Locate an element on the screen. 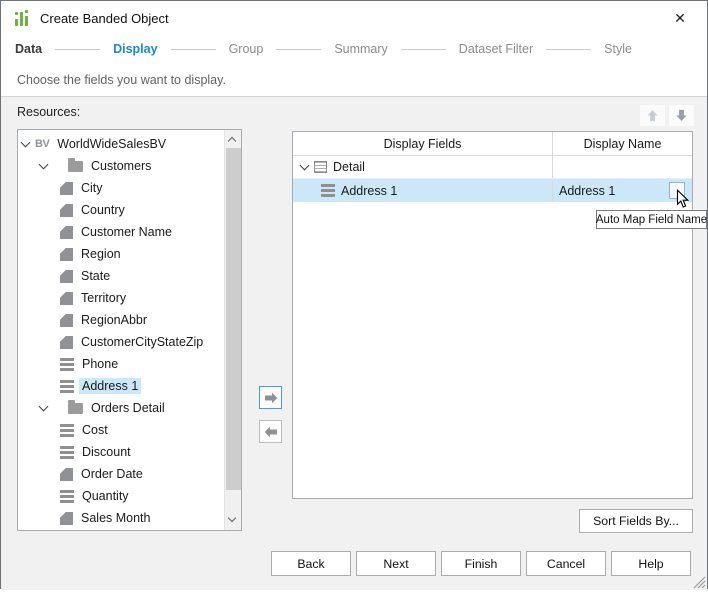 This screenshot has width=708, height=592. wizard-step-summary: Summary is located at coordinates (360, 49).